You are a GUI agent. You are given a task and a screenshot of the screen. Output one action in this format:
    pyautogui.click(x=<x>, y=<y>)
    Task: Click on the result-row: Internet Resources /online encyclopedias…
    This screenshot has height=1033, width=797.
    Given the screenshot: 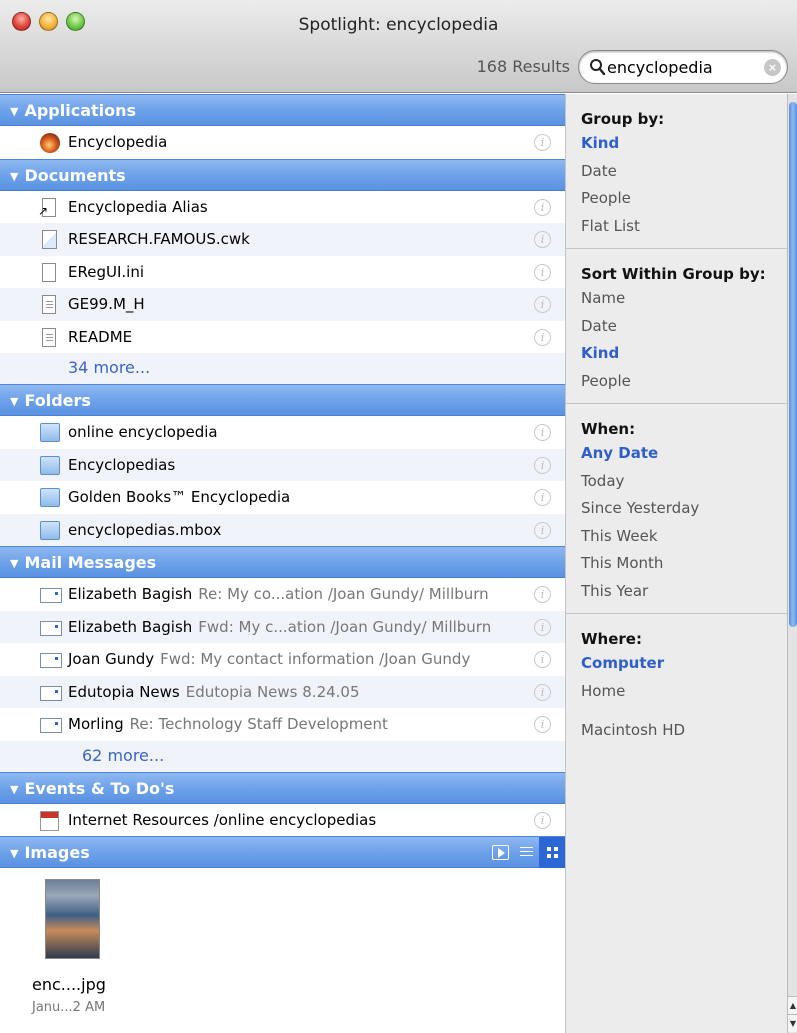 What is the action you would take?
    pyautogui.click(x=282, y=820)
    